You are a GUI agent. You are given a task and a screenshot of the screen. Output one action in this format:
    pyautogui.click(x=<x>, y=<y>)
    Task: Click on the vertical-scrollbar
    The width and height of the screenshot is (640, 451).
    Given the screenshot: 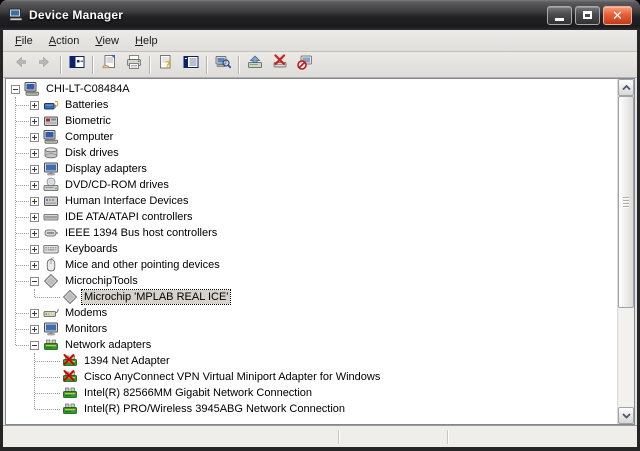 What is the action you would take?
    pyautogui.click(x=625, y=251)
    